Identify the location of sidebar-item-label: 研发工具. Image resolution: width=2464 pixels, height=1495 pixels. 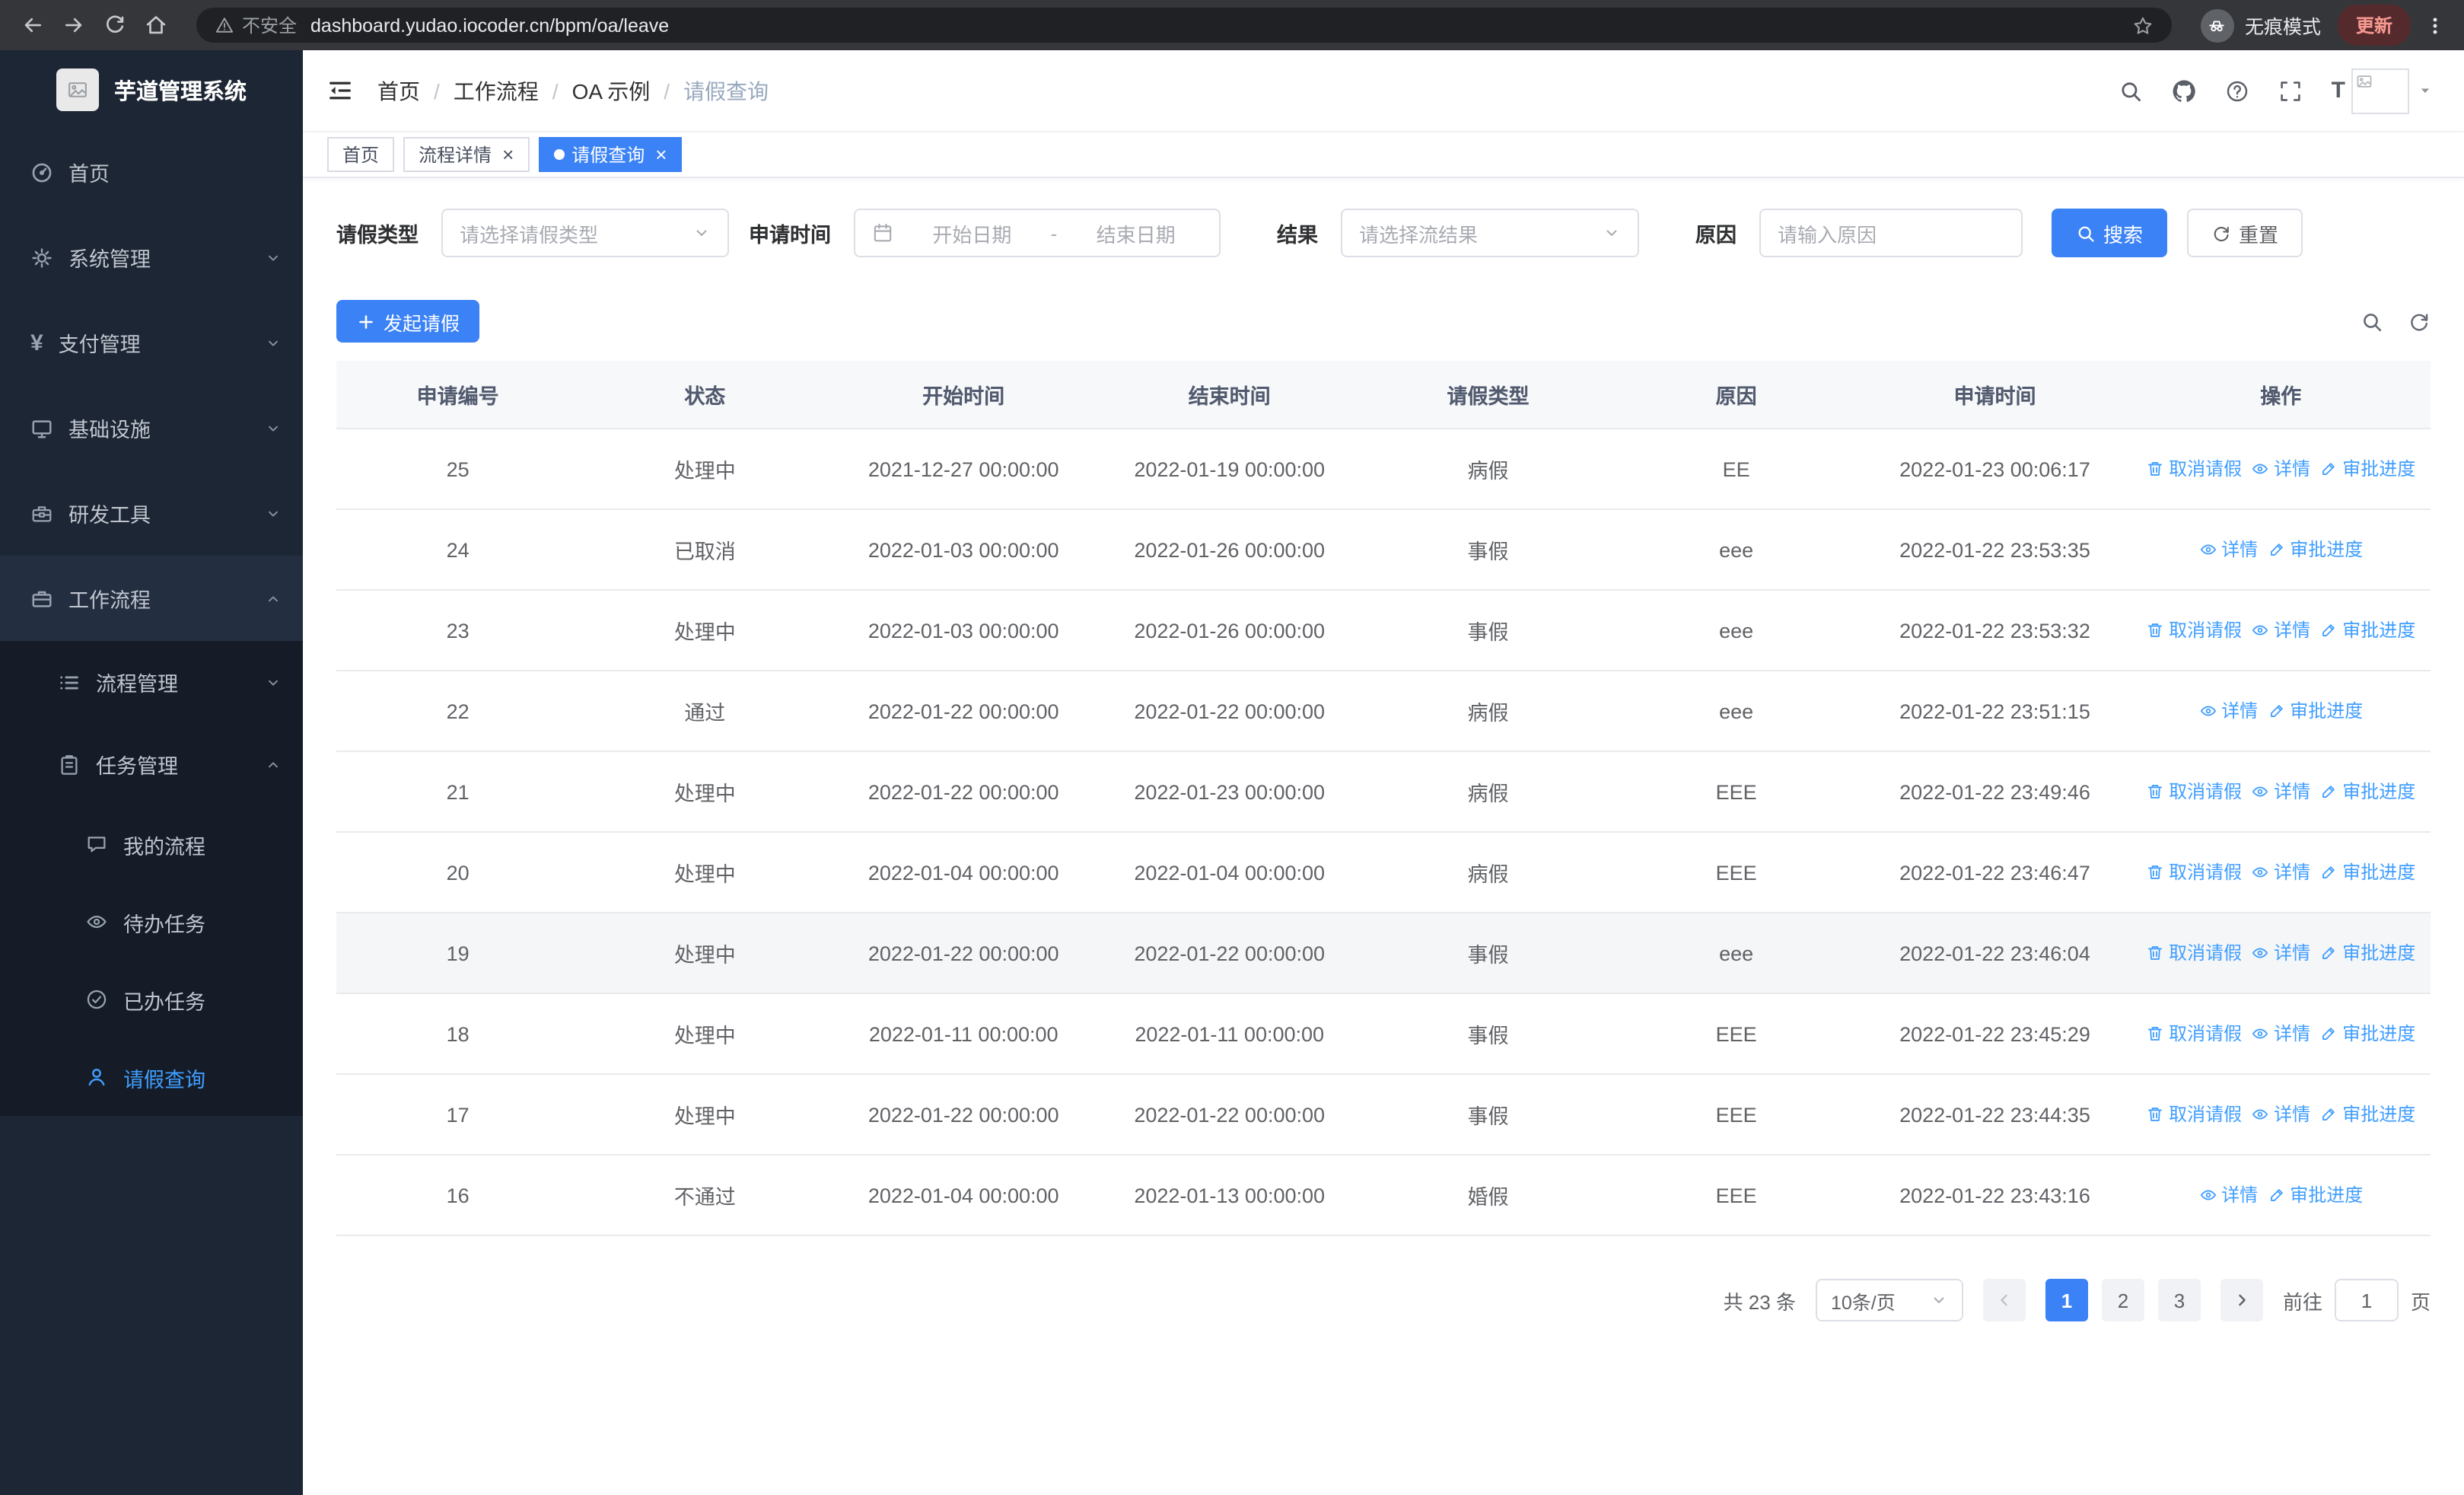
(109, 516).